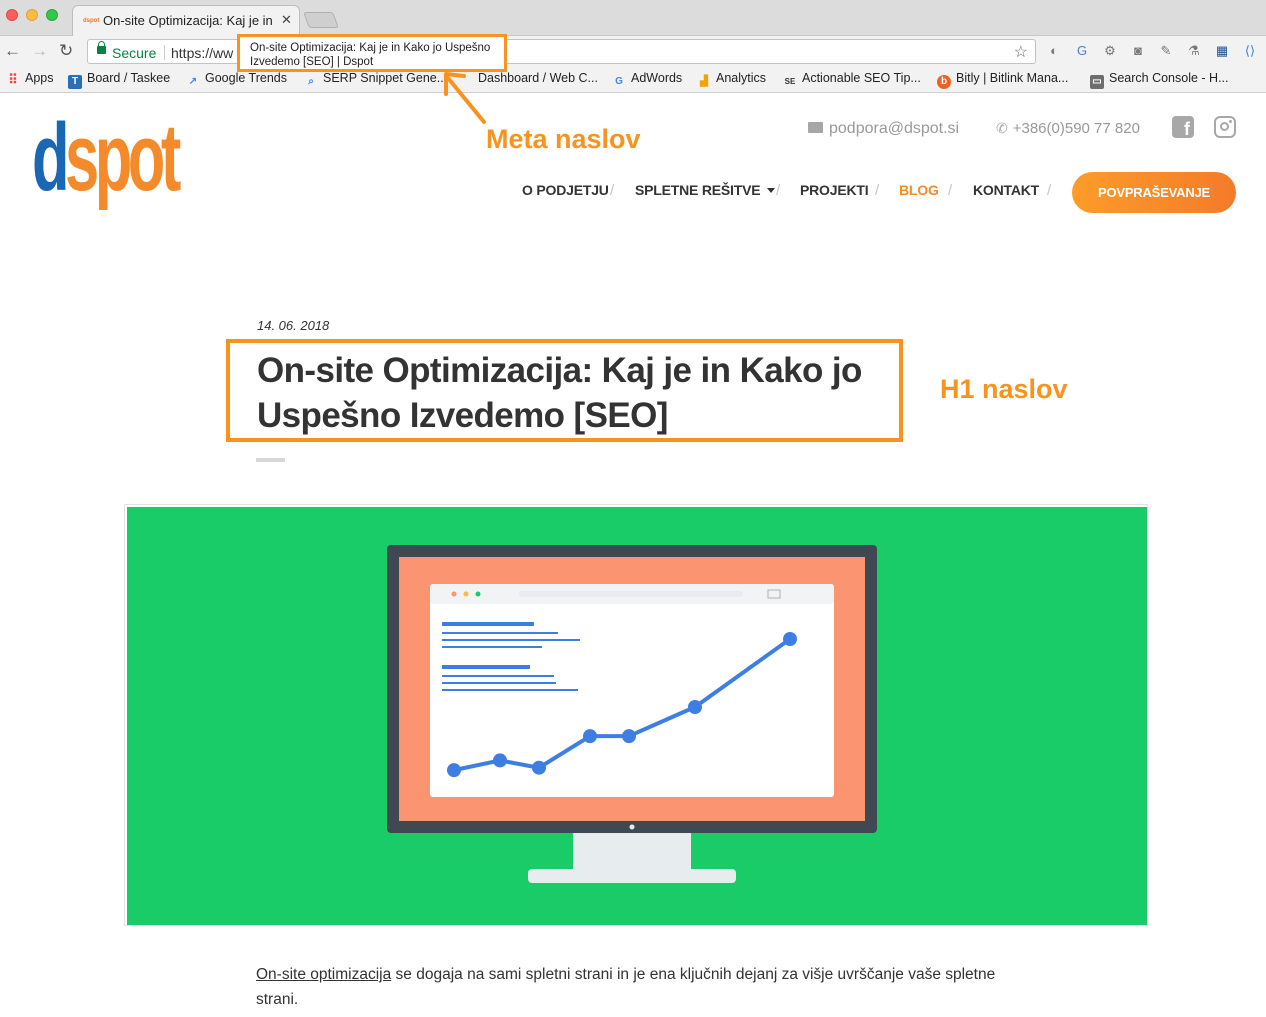 The image size is (1266, 1017). I want to click on nav-item-projekti: PROJEKTI, so click(834, 190).